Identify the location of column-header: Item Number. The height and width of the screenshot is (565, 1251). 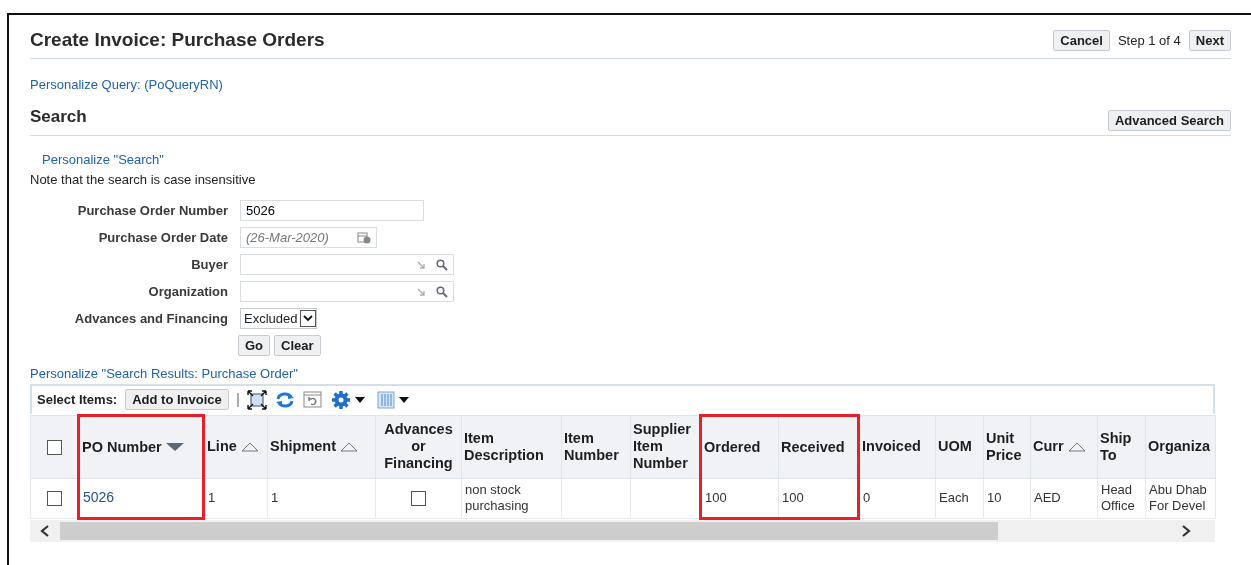
(592, 446).